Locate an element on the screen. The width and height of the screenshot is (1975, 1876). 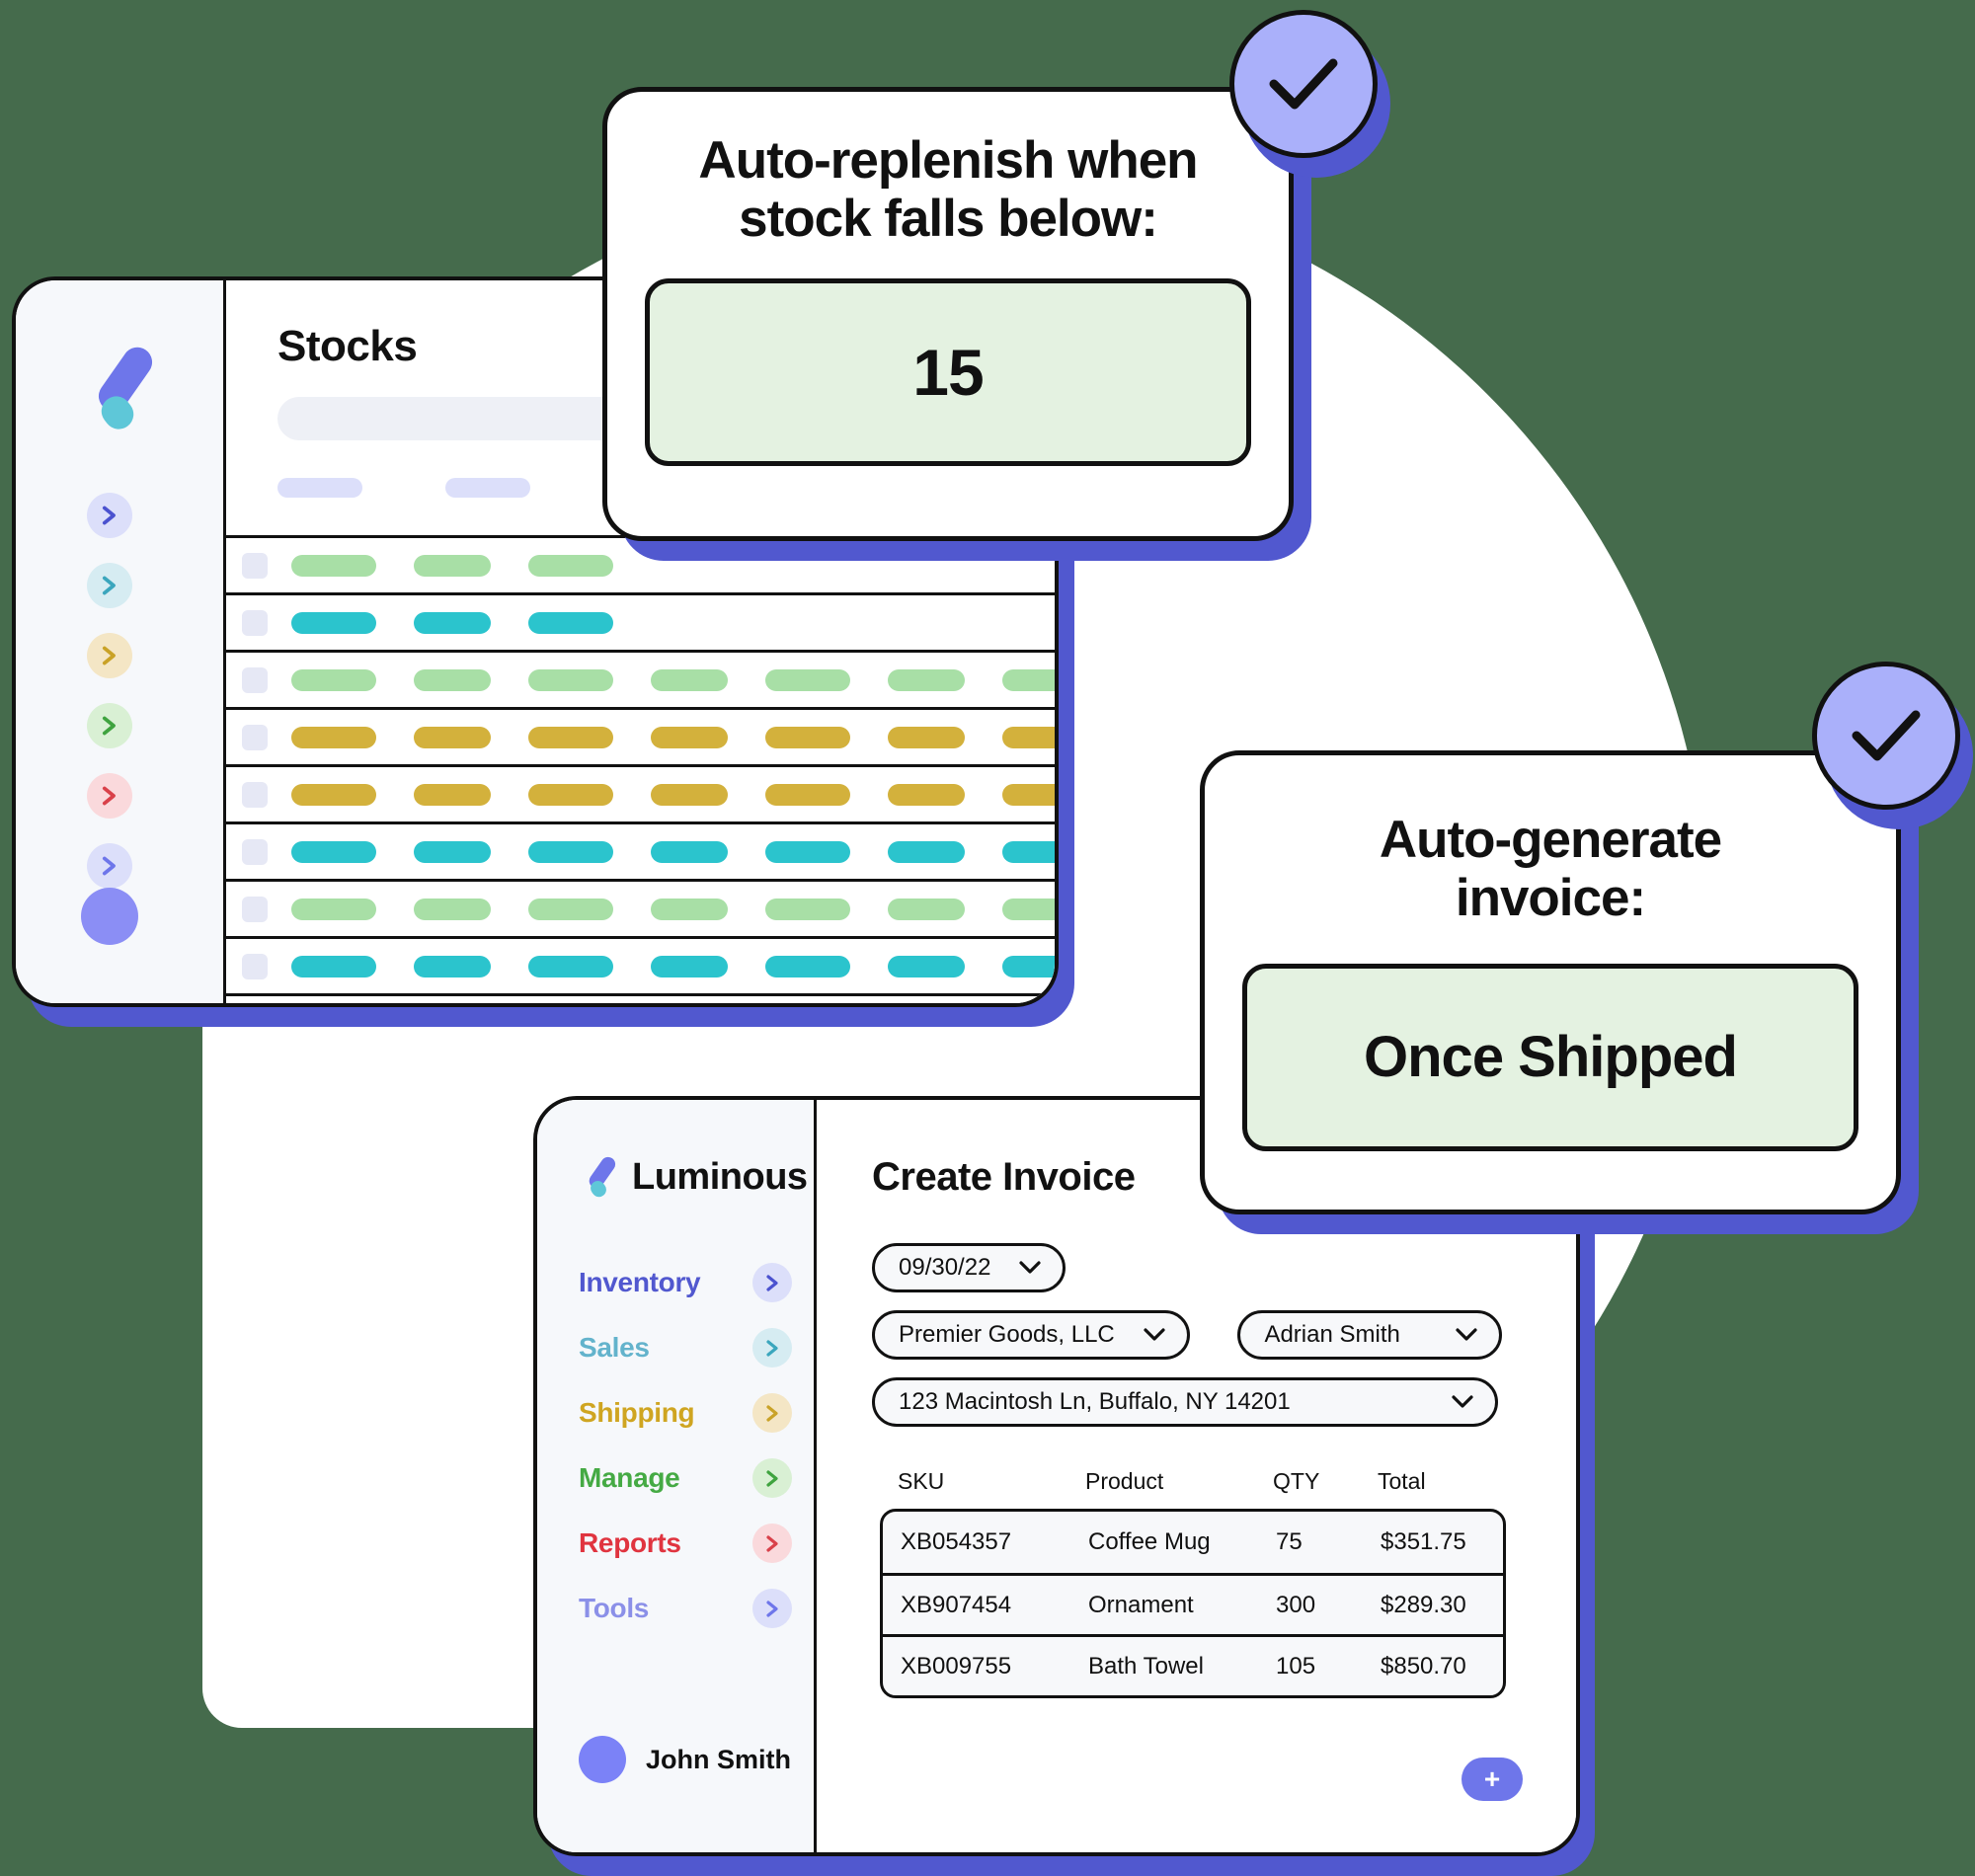
sidebar-user: John Smith is located at coordinates (685, 1759).